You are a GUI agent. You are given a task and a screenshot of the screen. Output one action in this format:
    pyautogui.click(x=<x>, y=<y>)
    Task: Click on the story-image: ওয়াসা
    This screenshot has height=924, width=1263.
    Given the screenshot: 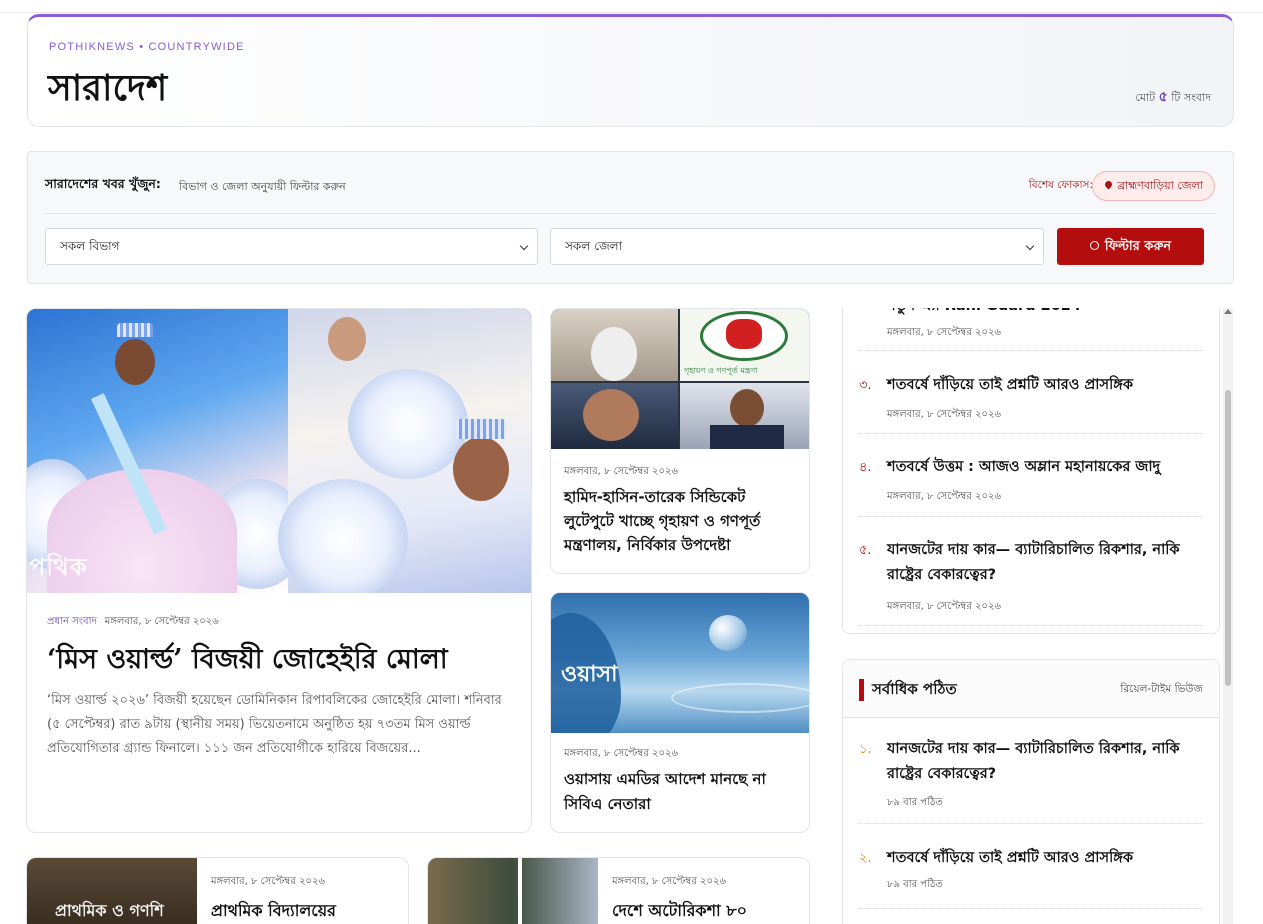 What is the action you would take?
    pyautogui.click(x=680, y=663)
    